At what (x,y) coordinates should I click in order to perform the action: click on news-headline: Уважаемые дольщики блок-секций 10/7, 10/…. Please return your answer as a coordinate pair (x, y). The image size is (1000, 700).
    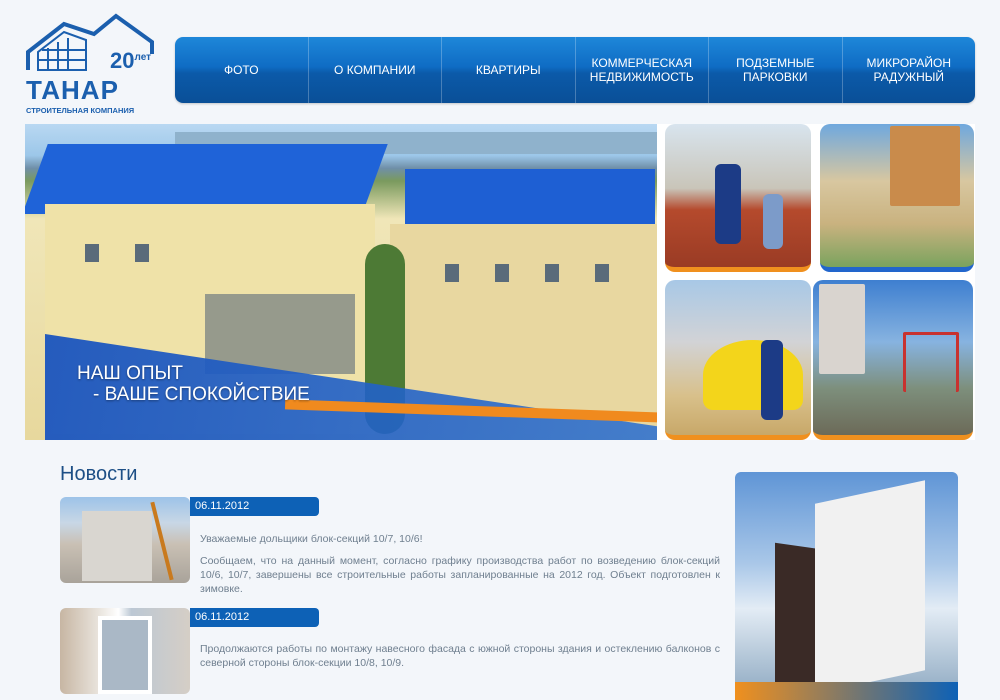
    Looking at the image, I should click on (460, 539).